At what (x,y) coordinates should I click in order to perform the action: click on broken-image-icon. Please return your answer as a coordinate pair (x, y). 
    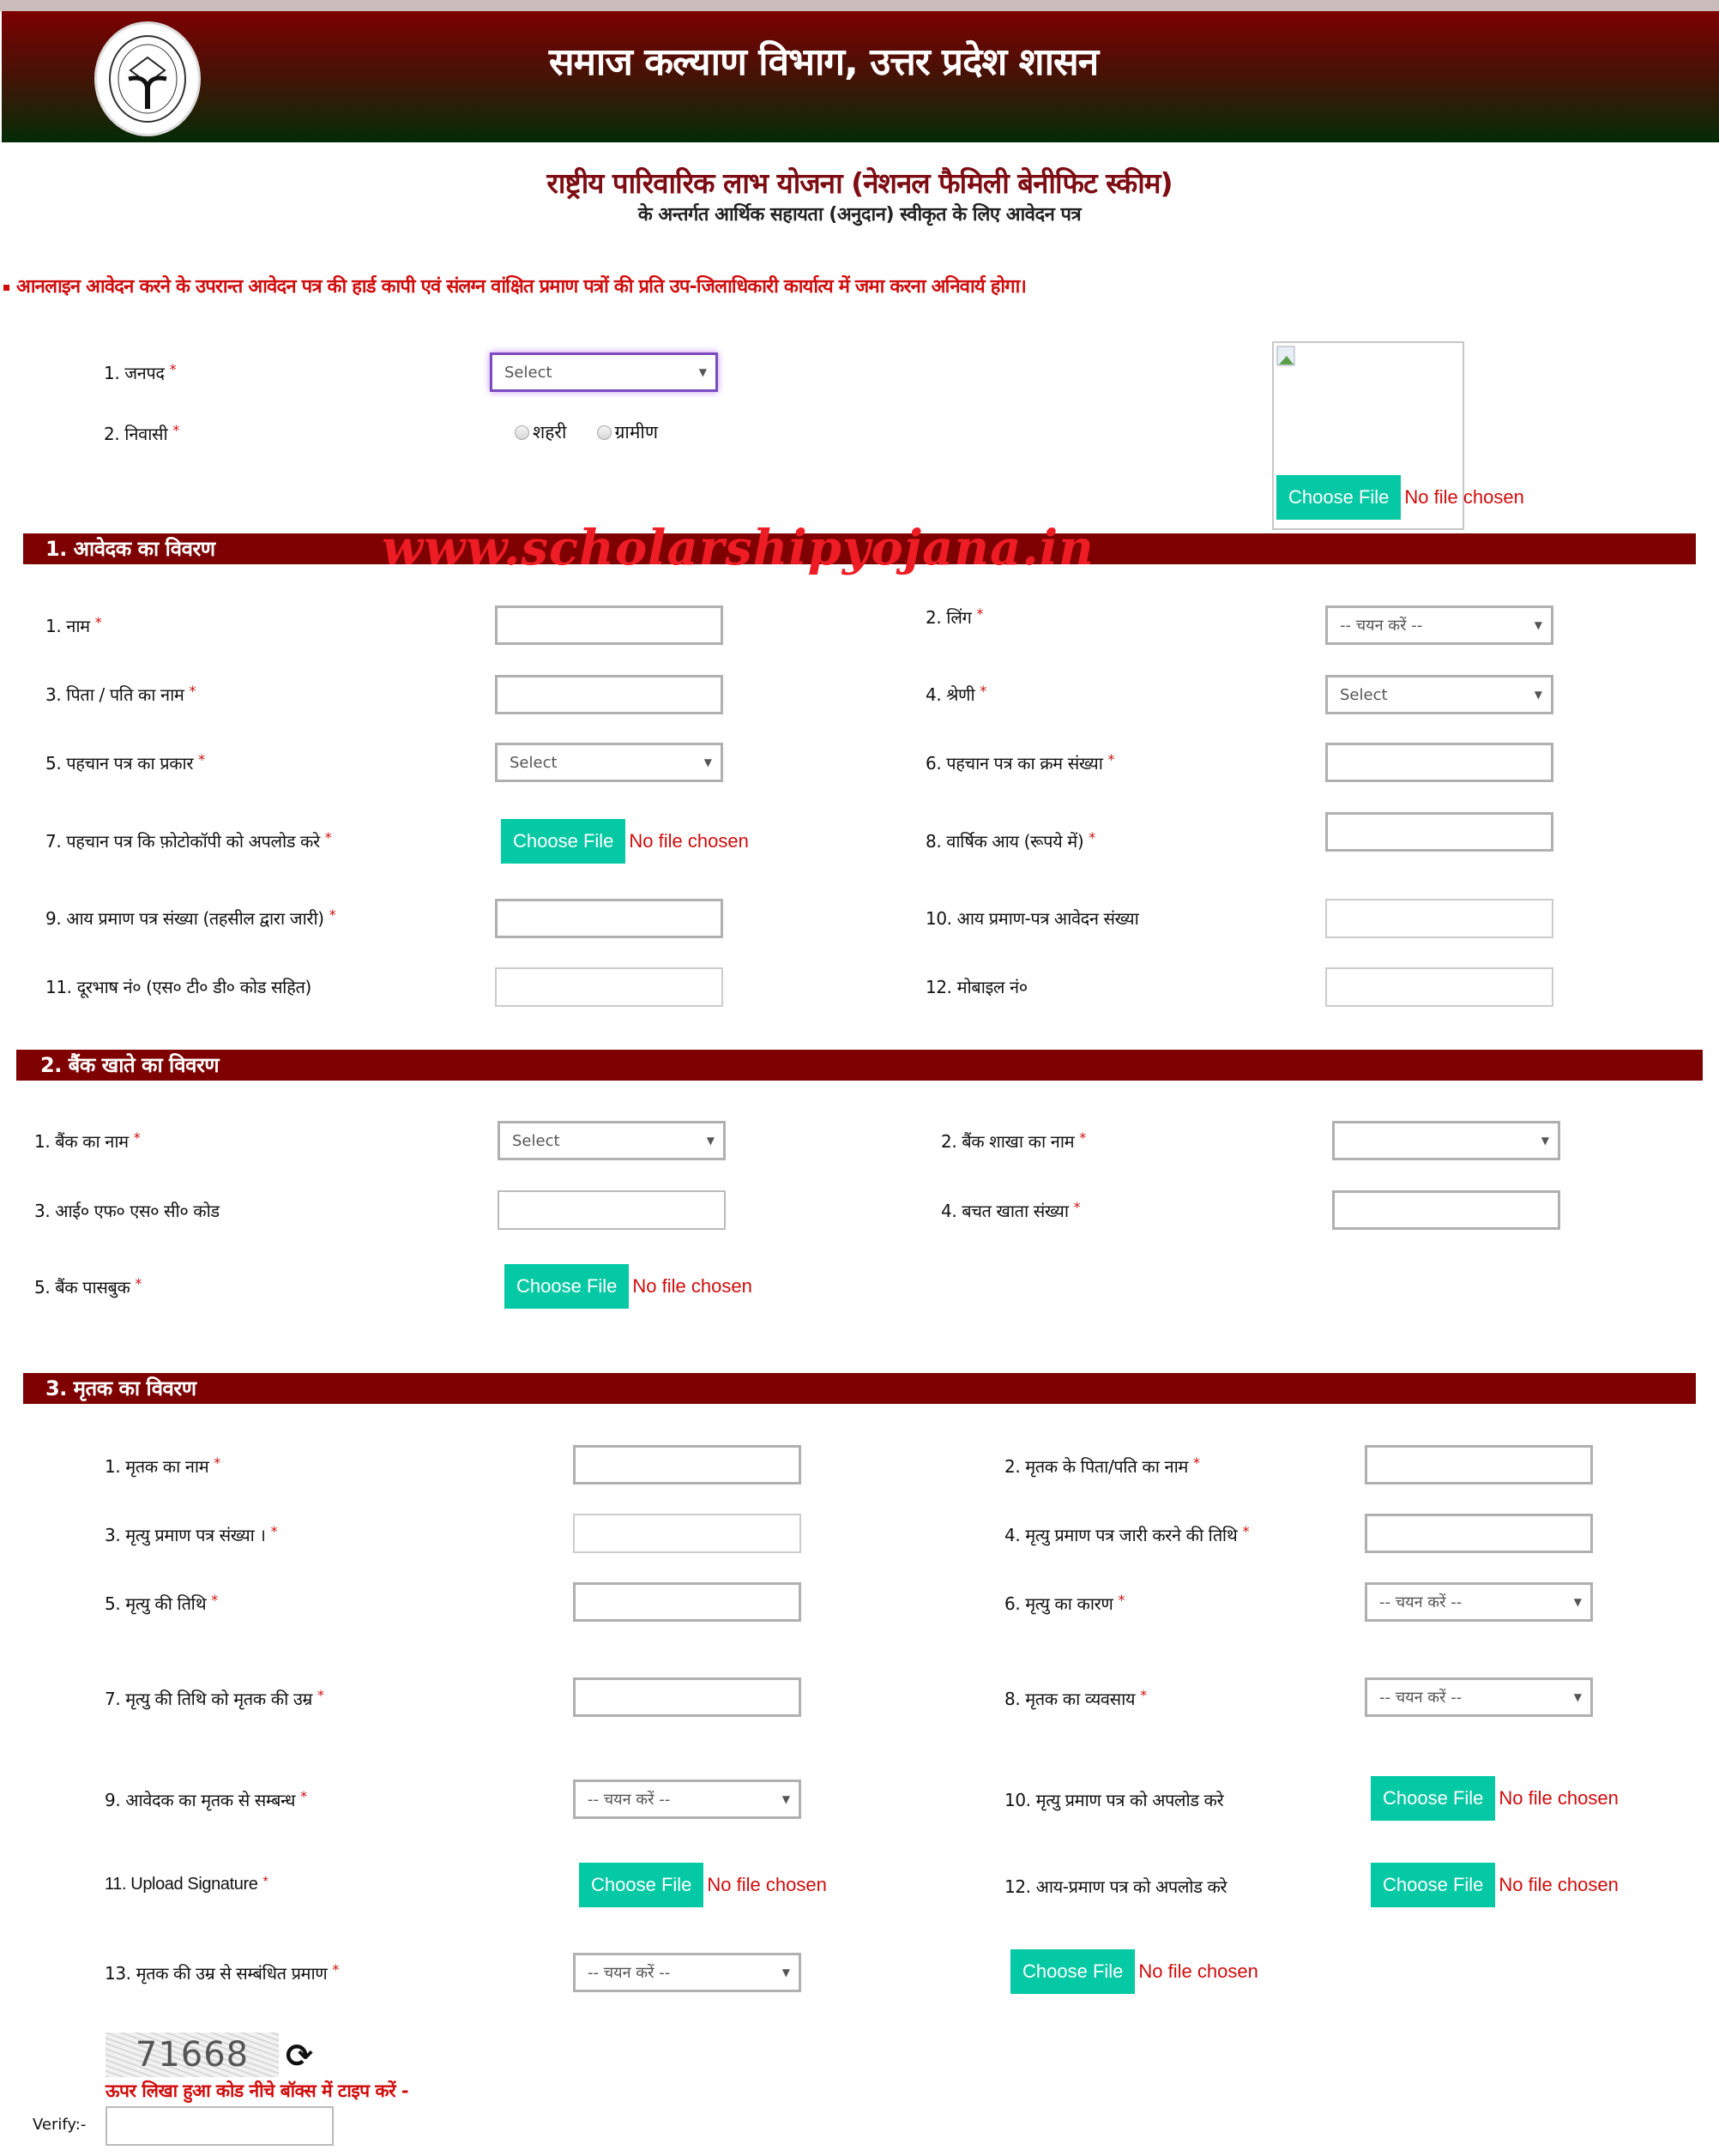
    Looking at the image, I should click on (1285, 356).